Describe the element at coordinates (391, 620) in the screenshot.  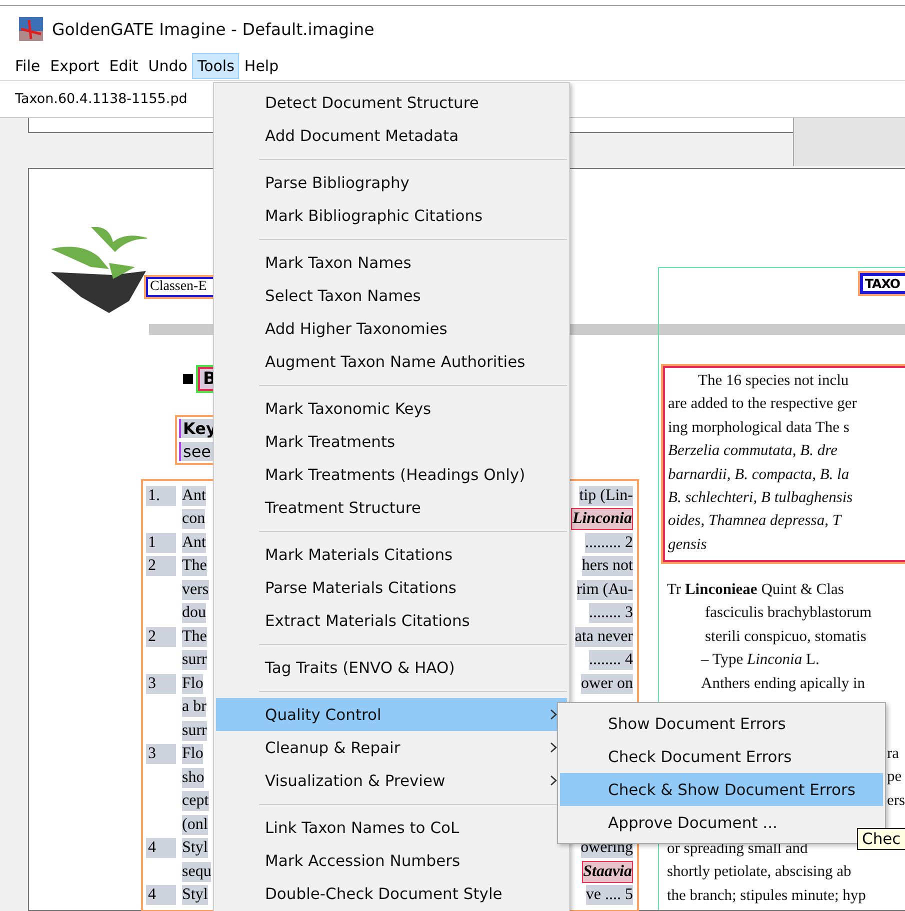
I see `menu-item: Extract Materials Citations` at that location.